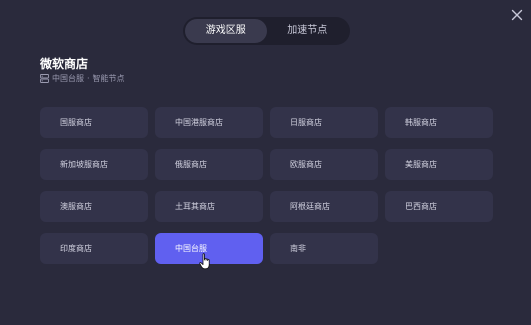  I want to click on region-tr: 土耳其商店, so click(209, 206).